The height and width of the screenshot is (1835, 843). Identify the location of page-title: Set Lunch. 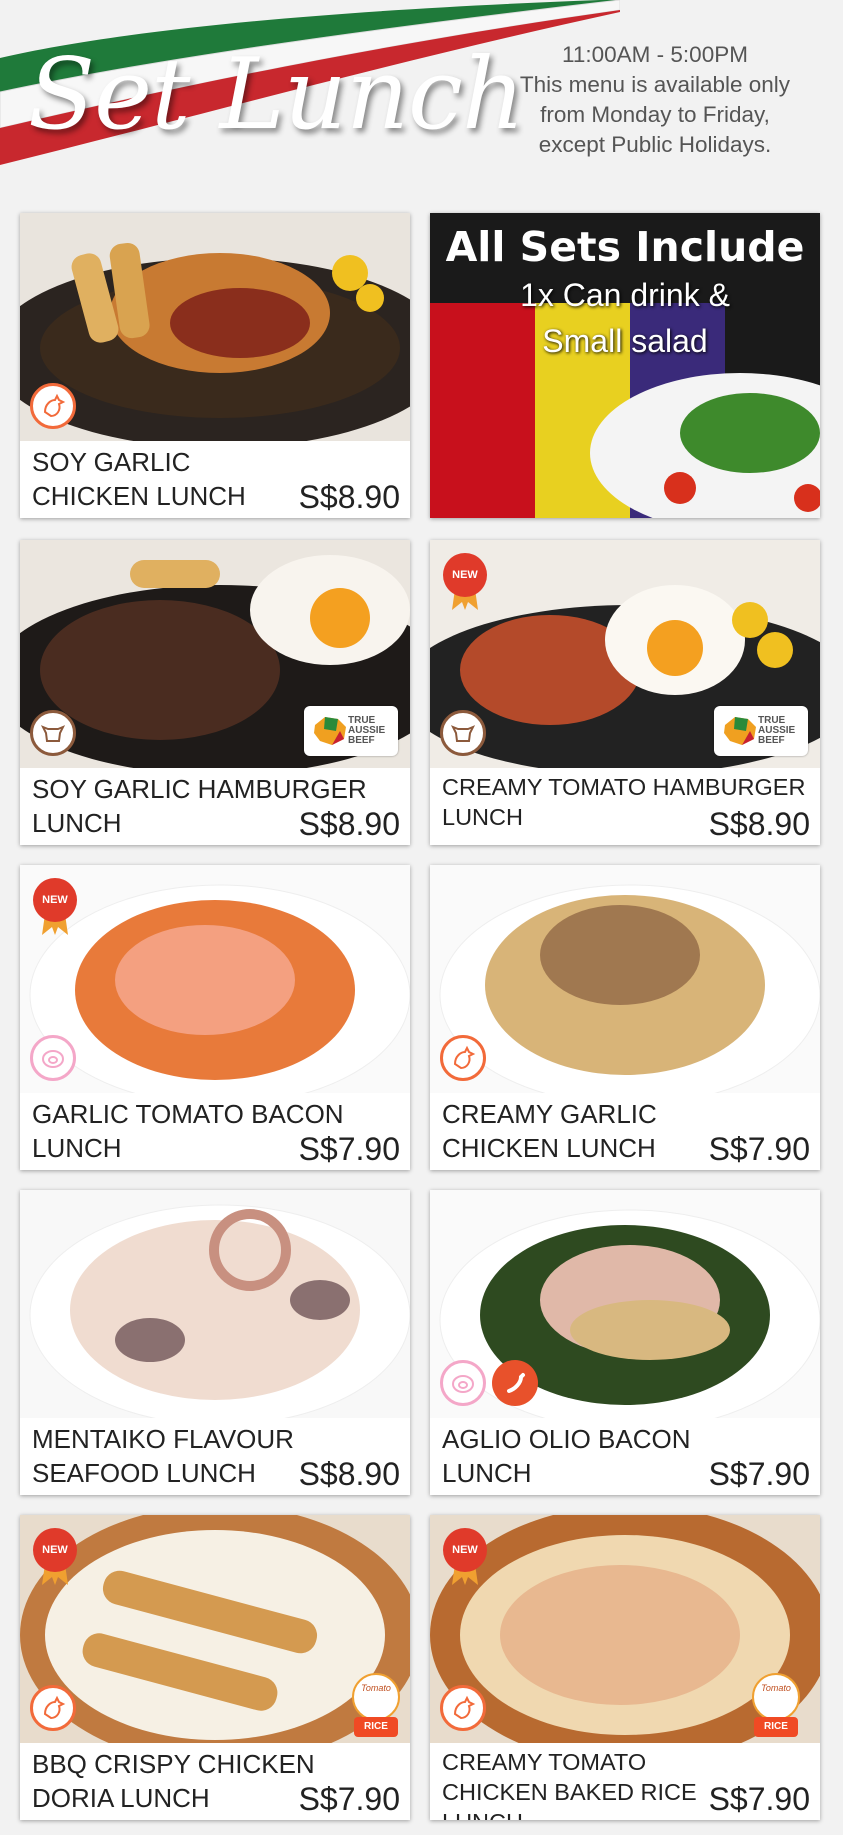
(276, 95).